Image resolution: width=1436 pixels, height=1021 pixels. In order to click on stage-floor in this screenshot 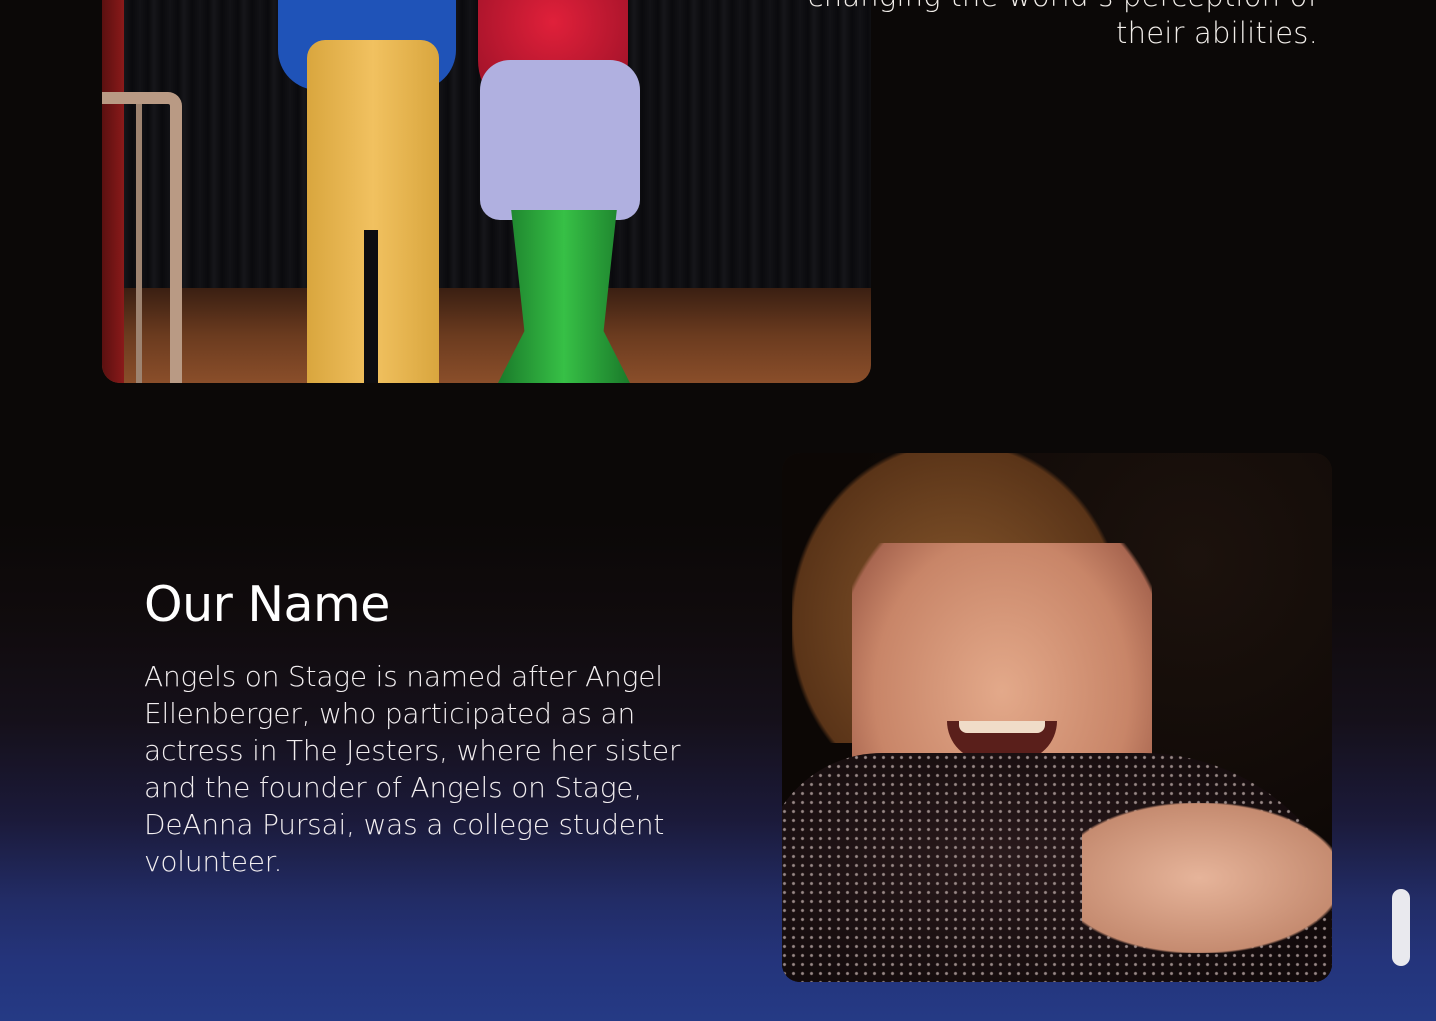, I will do `click(486, 335)`.